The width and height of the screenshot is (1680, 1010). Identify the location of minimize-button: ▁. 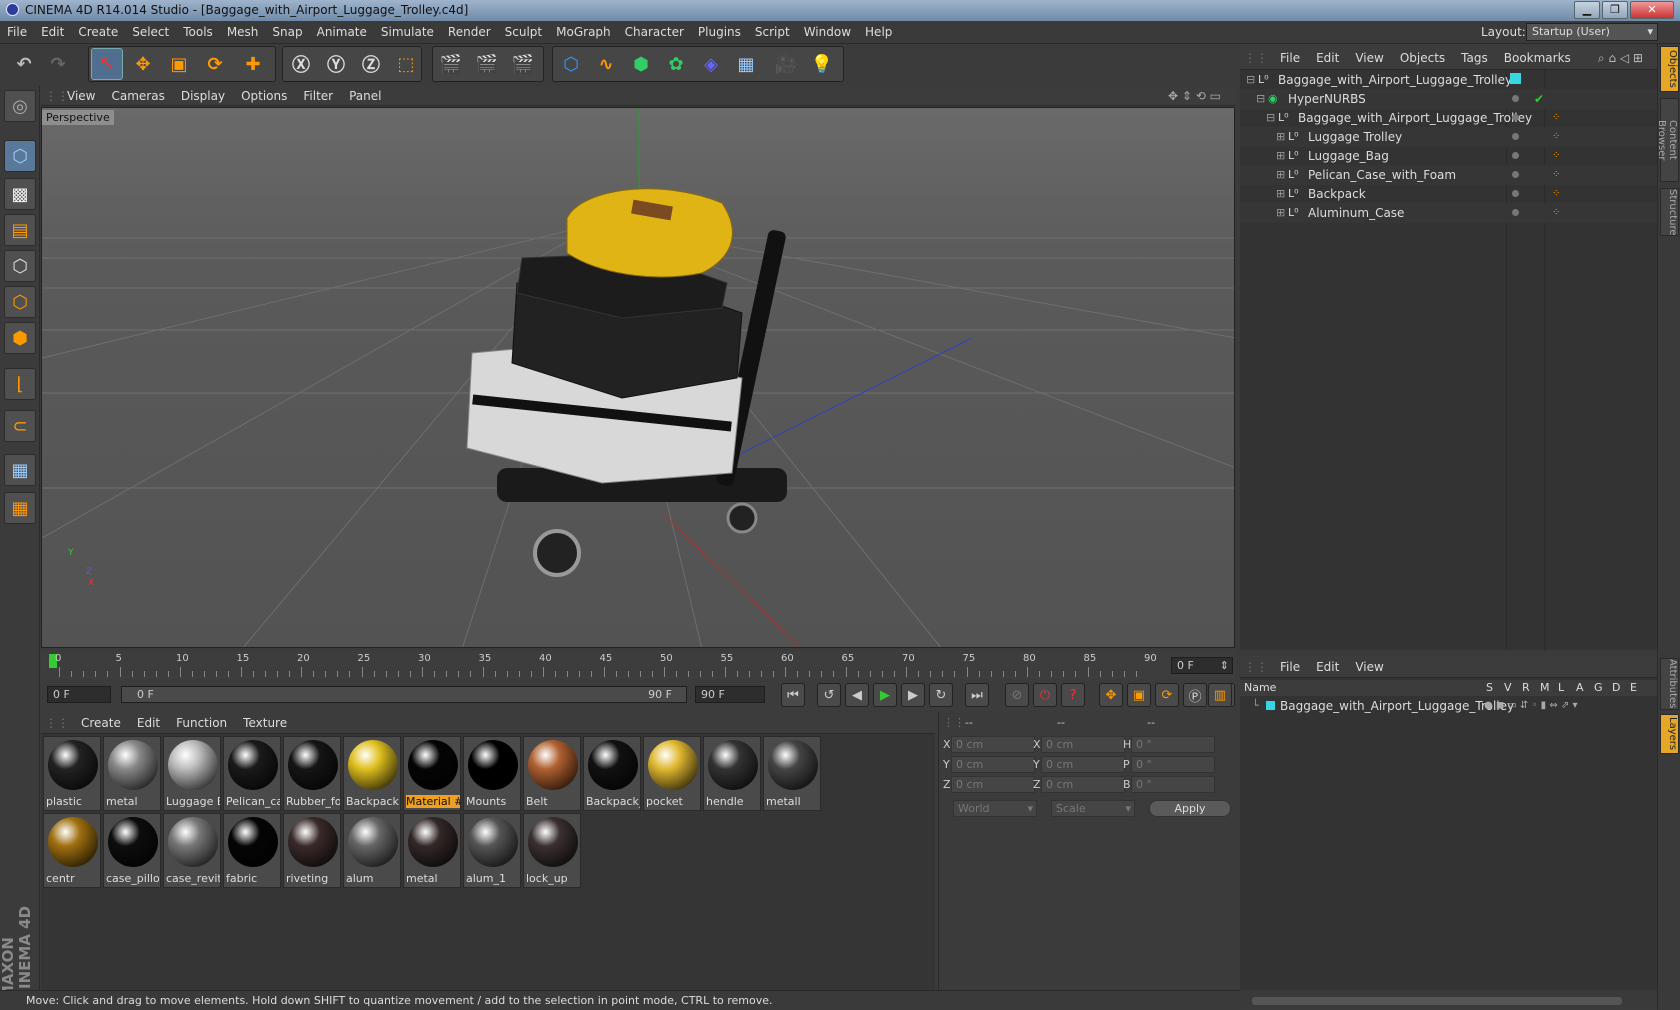
(1587, 10).